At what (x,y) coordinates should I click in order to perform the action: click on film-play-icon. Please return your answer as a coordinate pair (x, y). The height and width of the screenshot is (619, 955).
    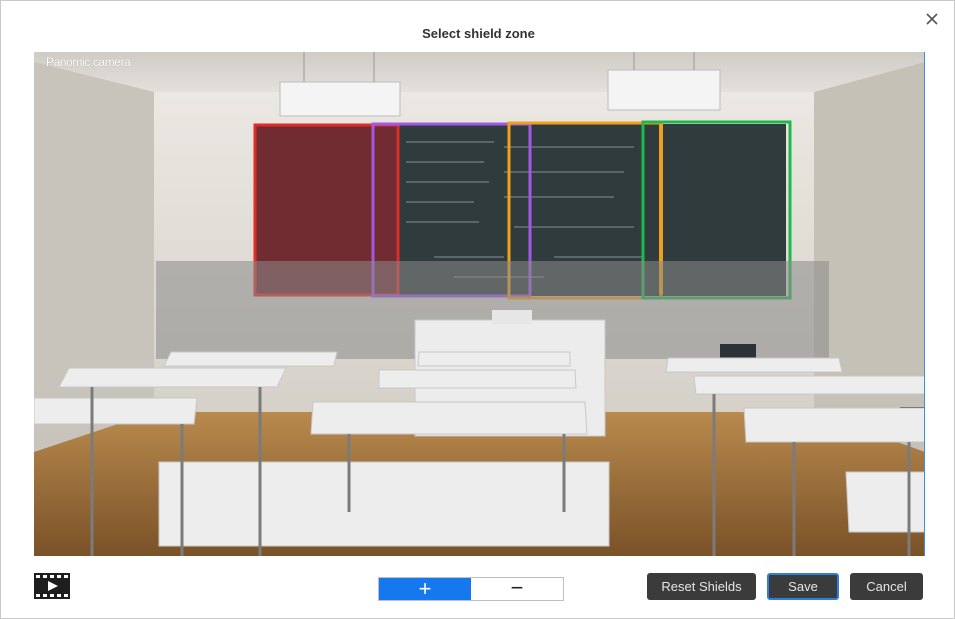
    Looking at the image, I should click on (52, 586).